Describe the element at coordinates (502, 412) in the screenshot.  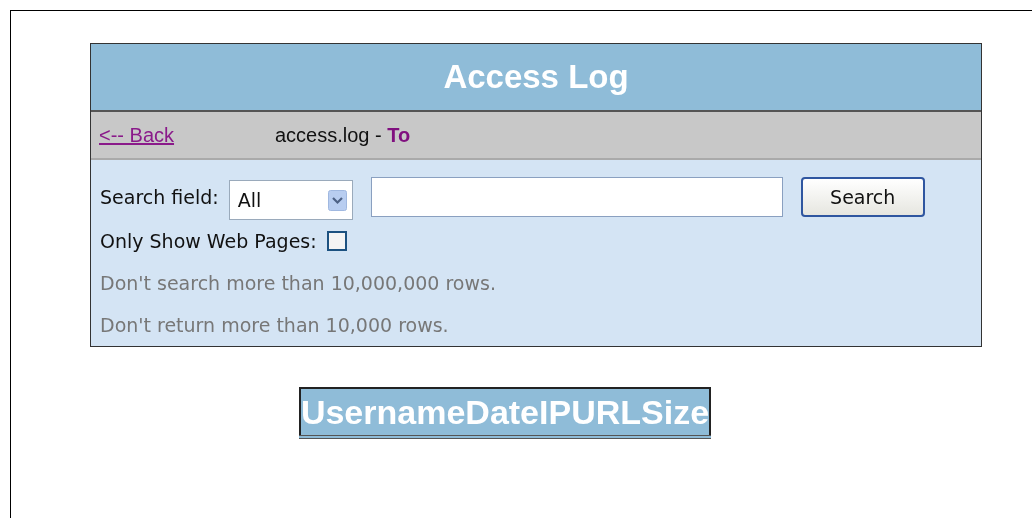
I see `column-header: Date` at that location.